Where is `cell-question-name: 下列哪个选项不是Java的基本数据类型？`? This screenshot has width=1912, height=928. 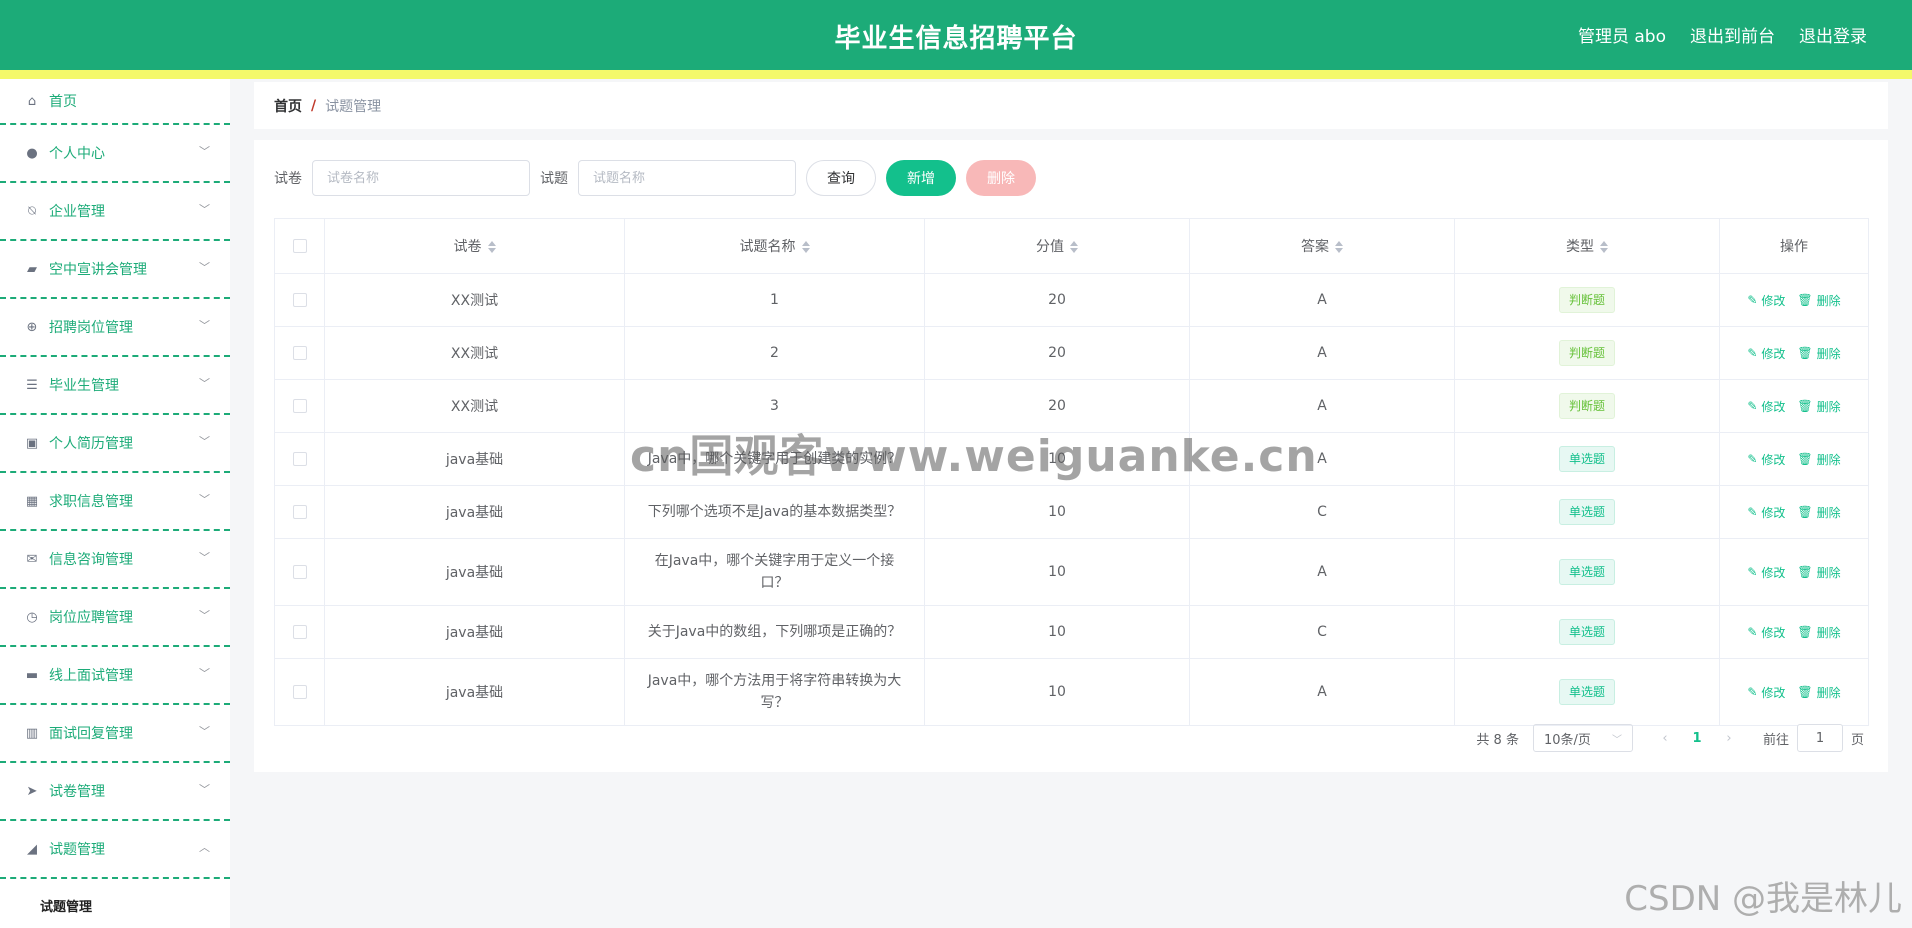 cell-question-name: 下列哪个选项不是Java的基本数据类型？ is located at coordinates (774, 512).